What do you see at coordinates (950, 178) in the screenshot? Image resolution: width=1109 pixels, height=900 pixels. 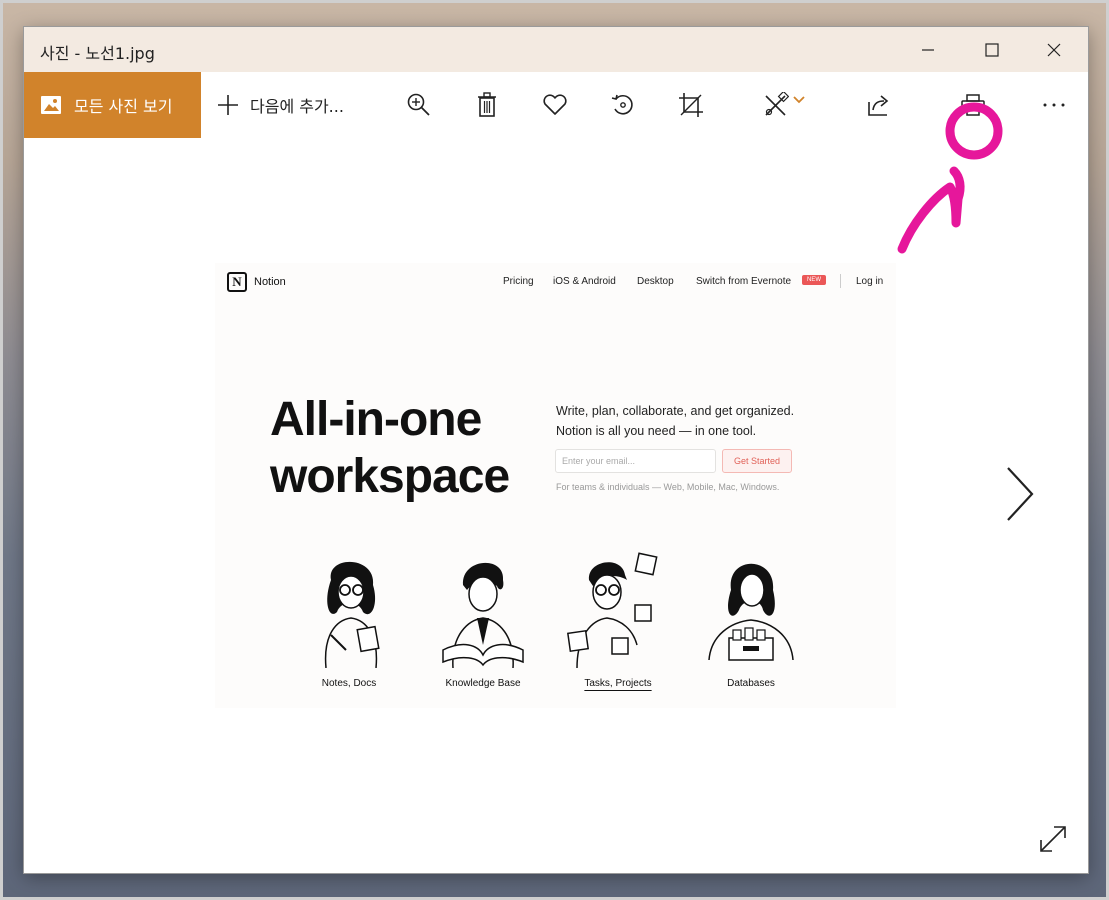 I see `print-highlight-annotation` at bounding box center [950, 178].